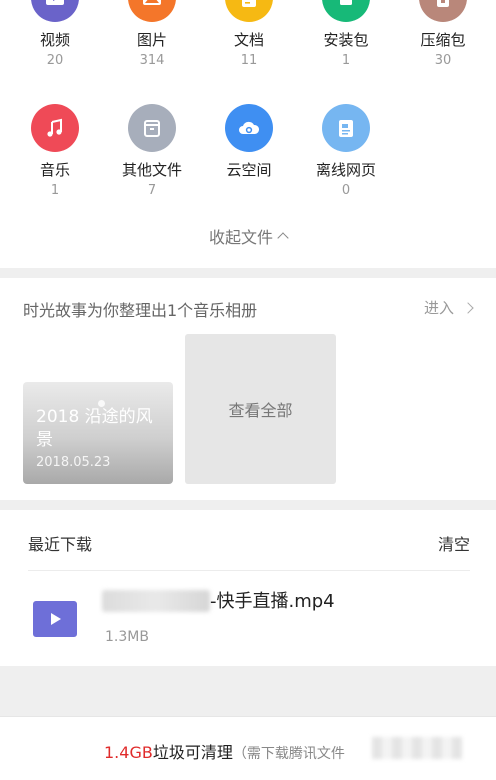  I want to click on category-count: 20, so click(55, 60).